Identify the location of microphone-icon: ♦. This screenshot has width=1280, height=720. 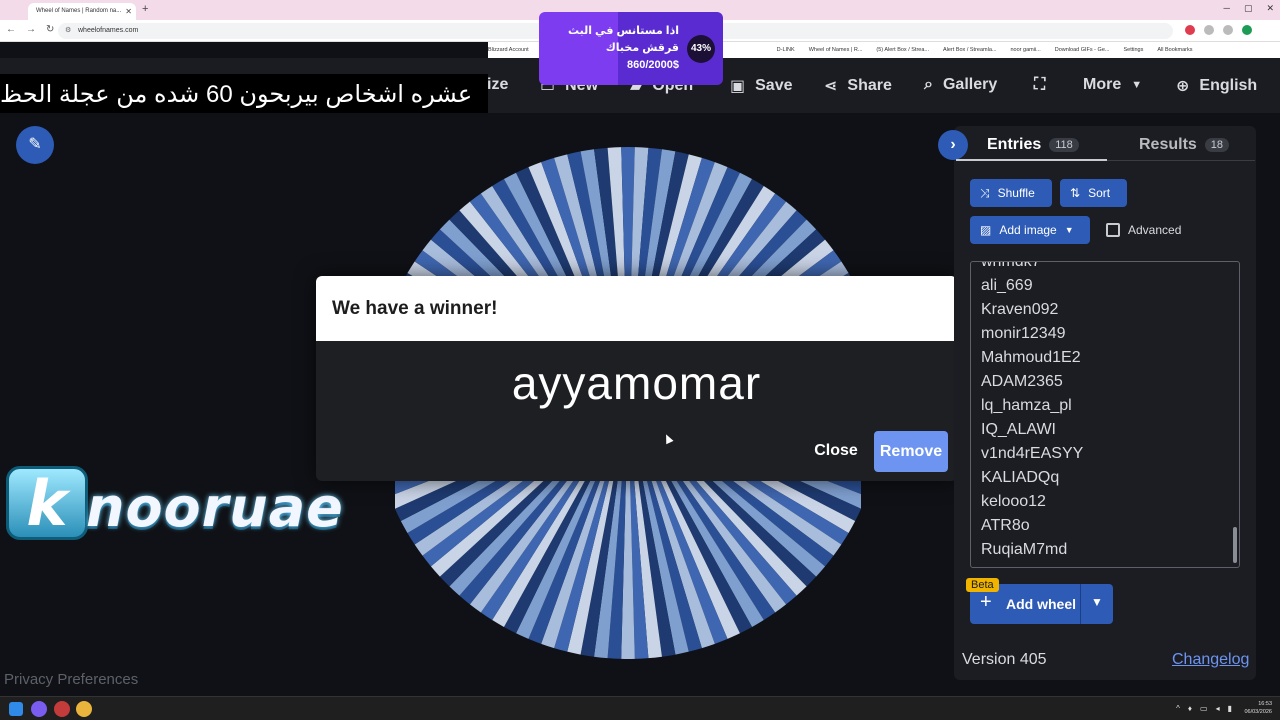
(1190, 708).